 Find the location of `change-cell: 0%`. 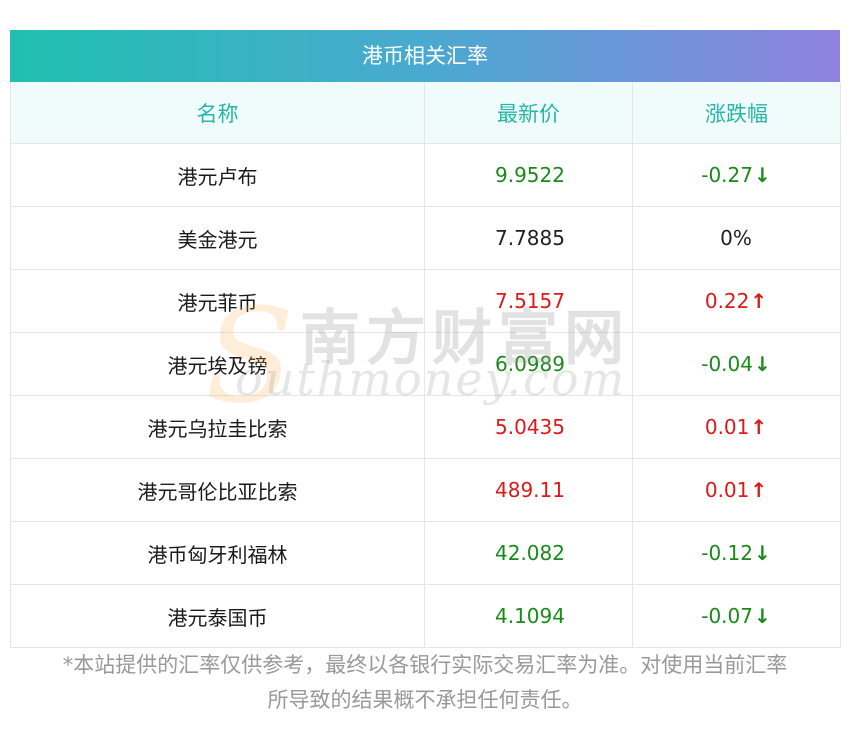

change-cell: 0% is located at coordinates (736, 238).